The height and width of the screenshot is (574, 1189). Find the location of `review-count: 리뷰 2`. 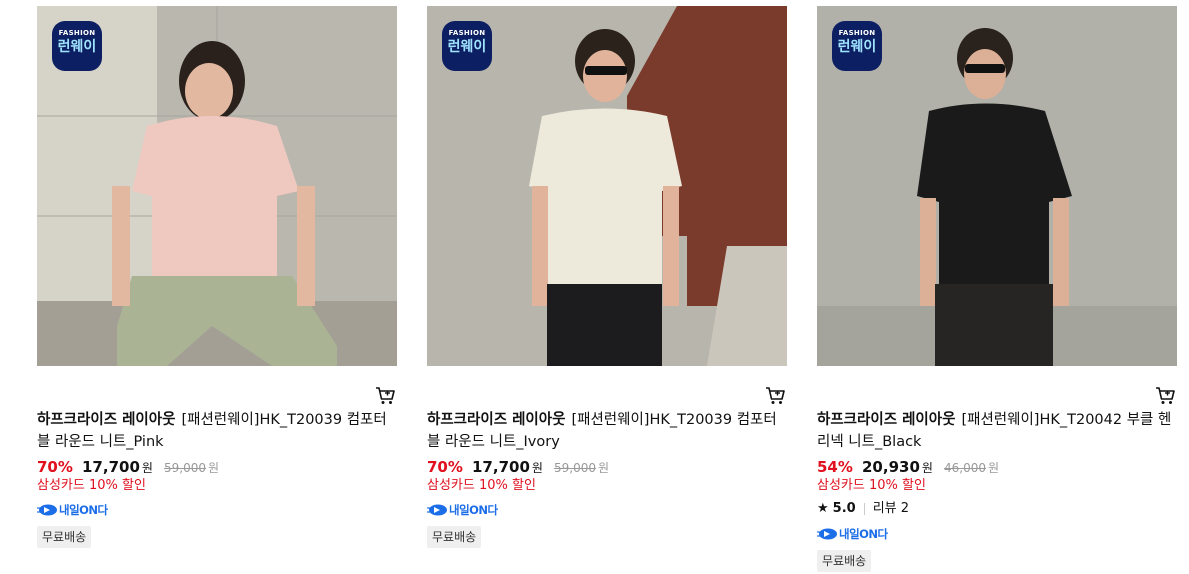

review-count: 리뷰 2 is located at coordinates (891, 508).